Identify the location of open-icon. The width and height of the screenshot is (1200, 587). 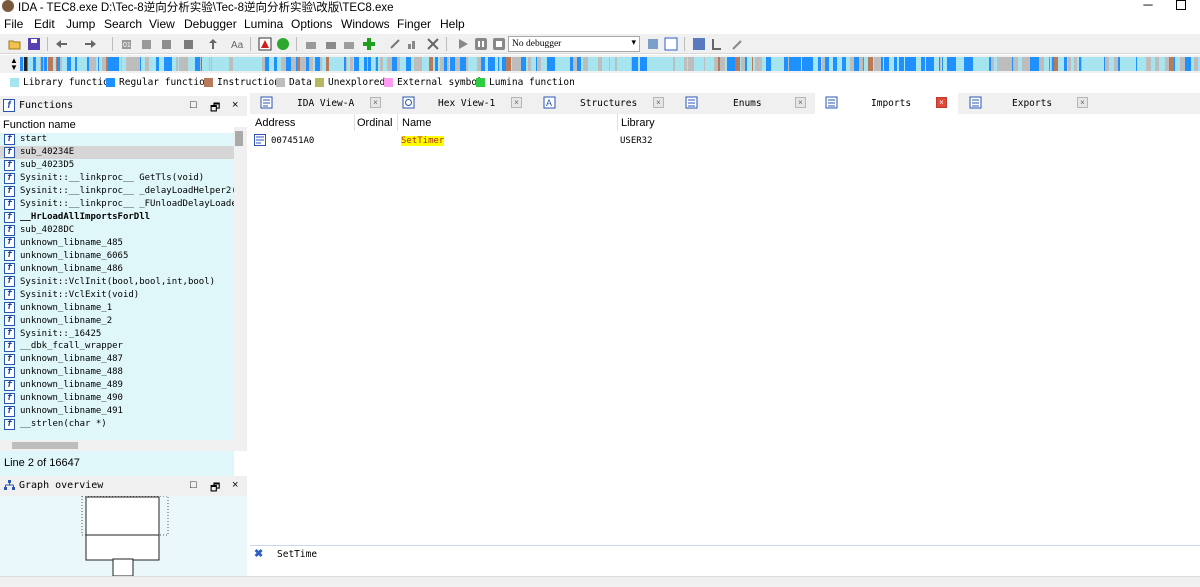
(15, 44).